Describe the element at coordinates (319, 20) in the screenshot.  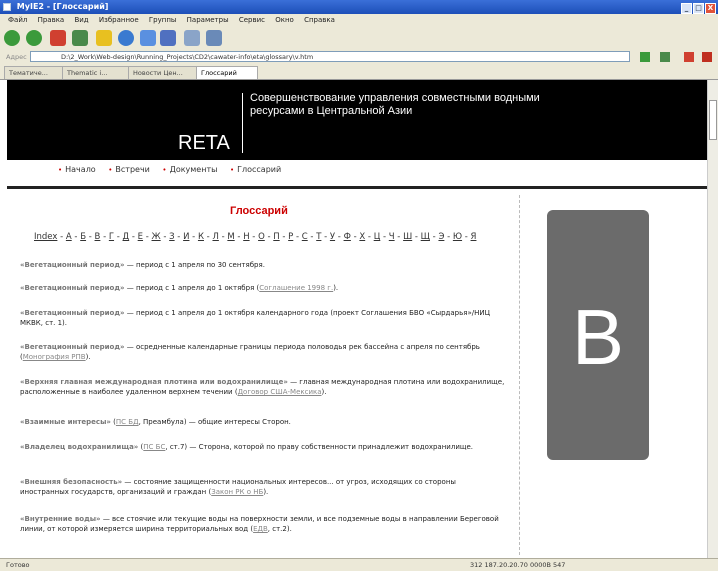
I see `menu-help: Справка` at that location.